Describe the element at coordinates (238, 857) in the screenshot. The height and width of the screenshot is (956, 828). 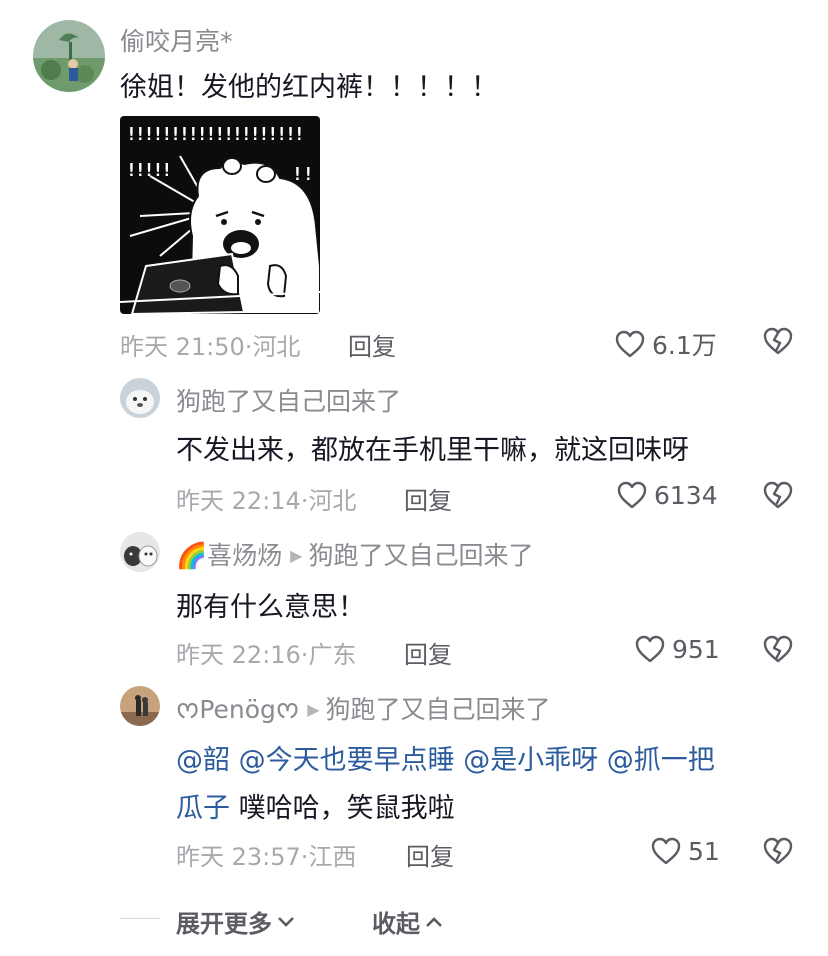
I see `timestamp: 昨天 23:57` at that location.